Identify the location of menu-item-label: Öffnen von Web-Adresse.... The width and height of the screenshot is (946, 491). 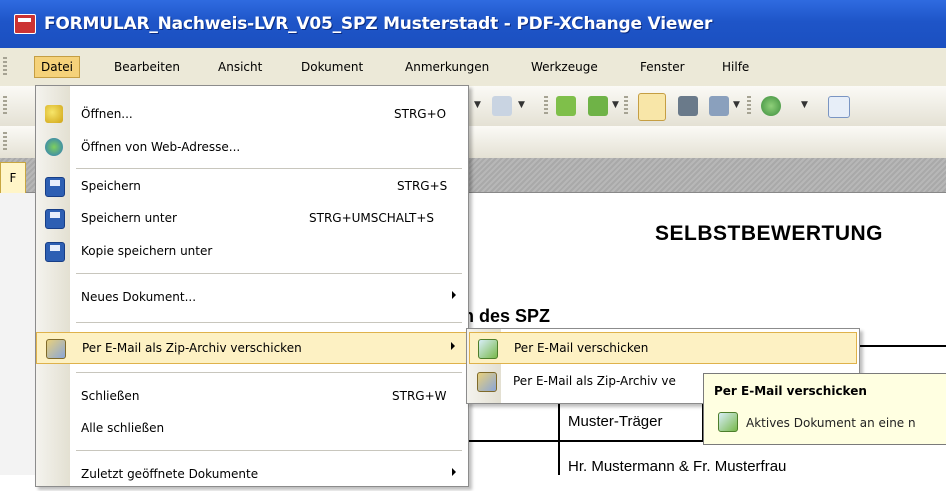
(161, 147).